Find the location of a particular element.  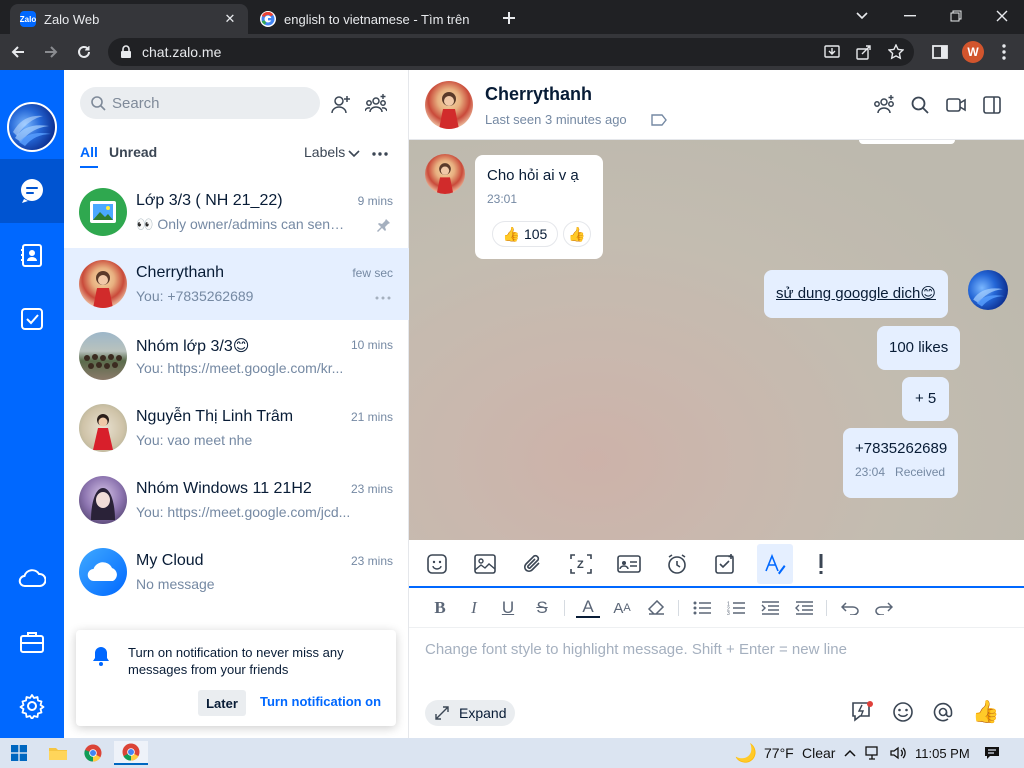

expand-button: Expand is located at coordinates (470, 713).